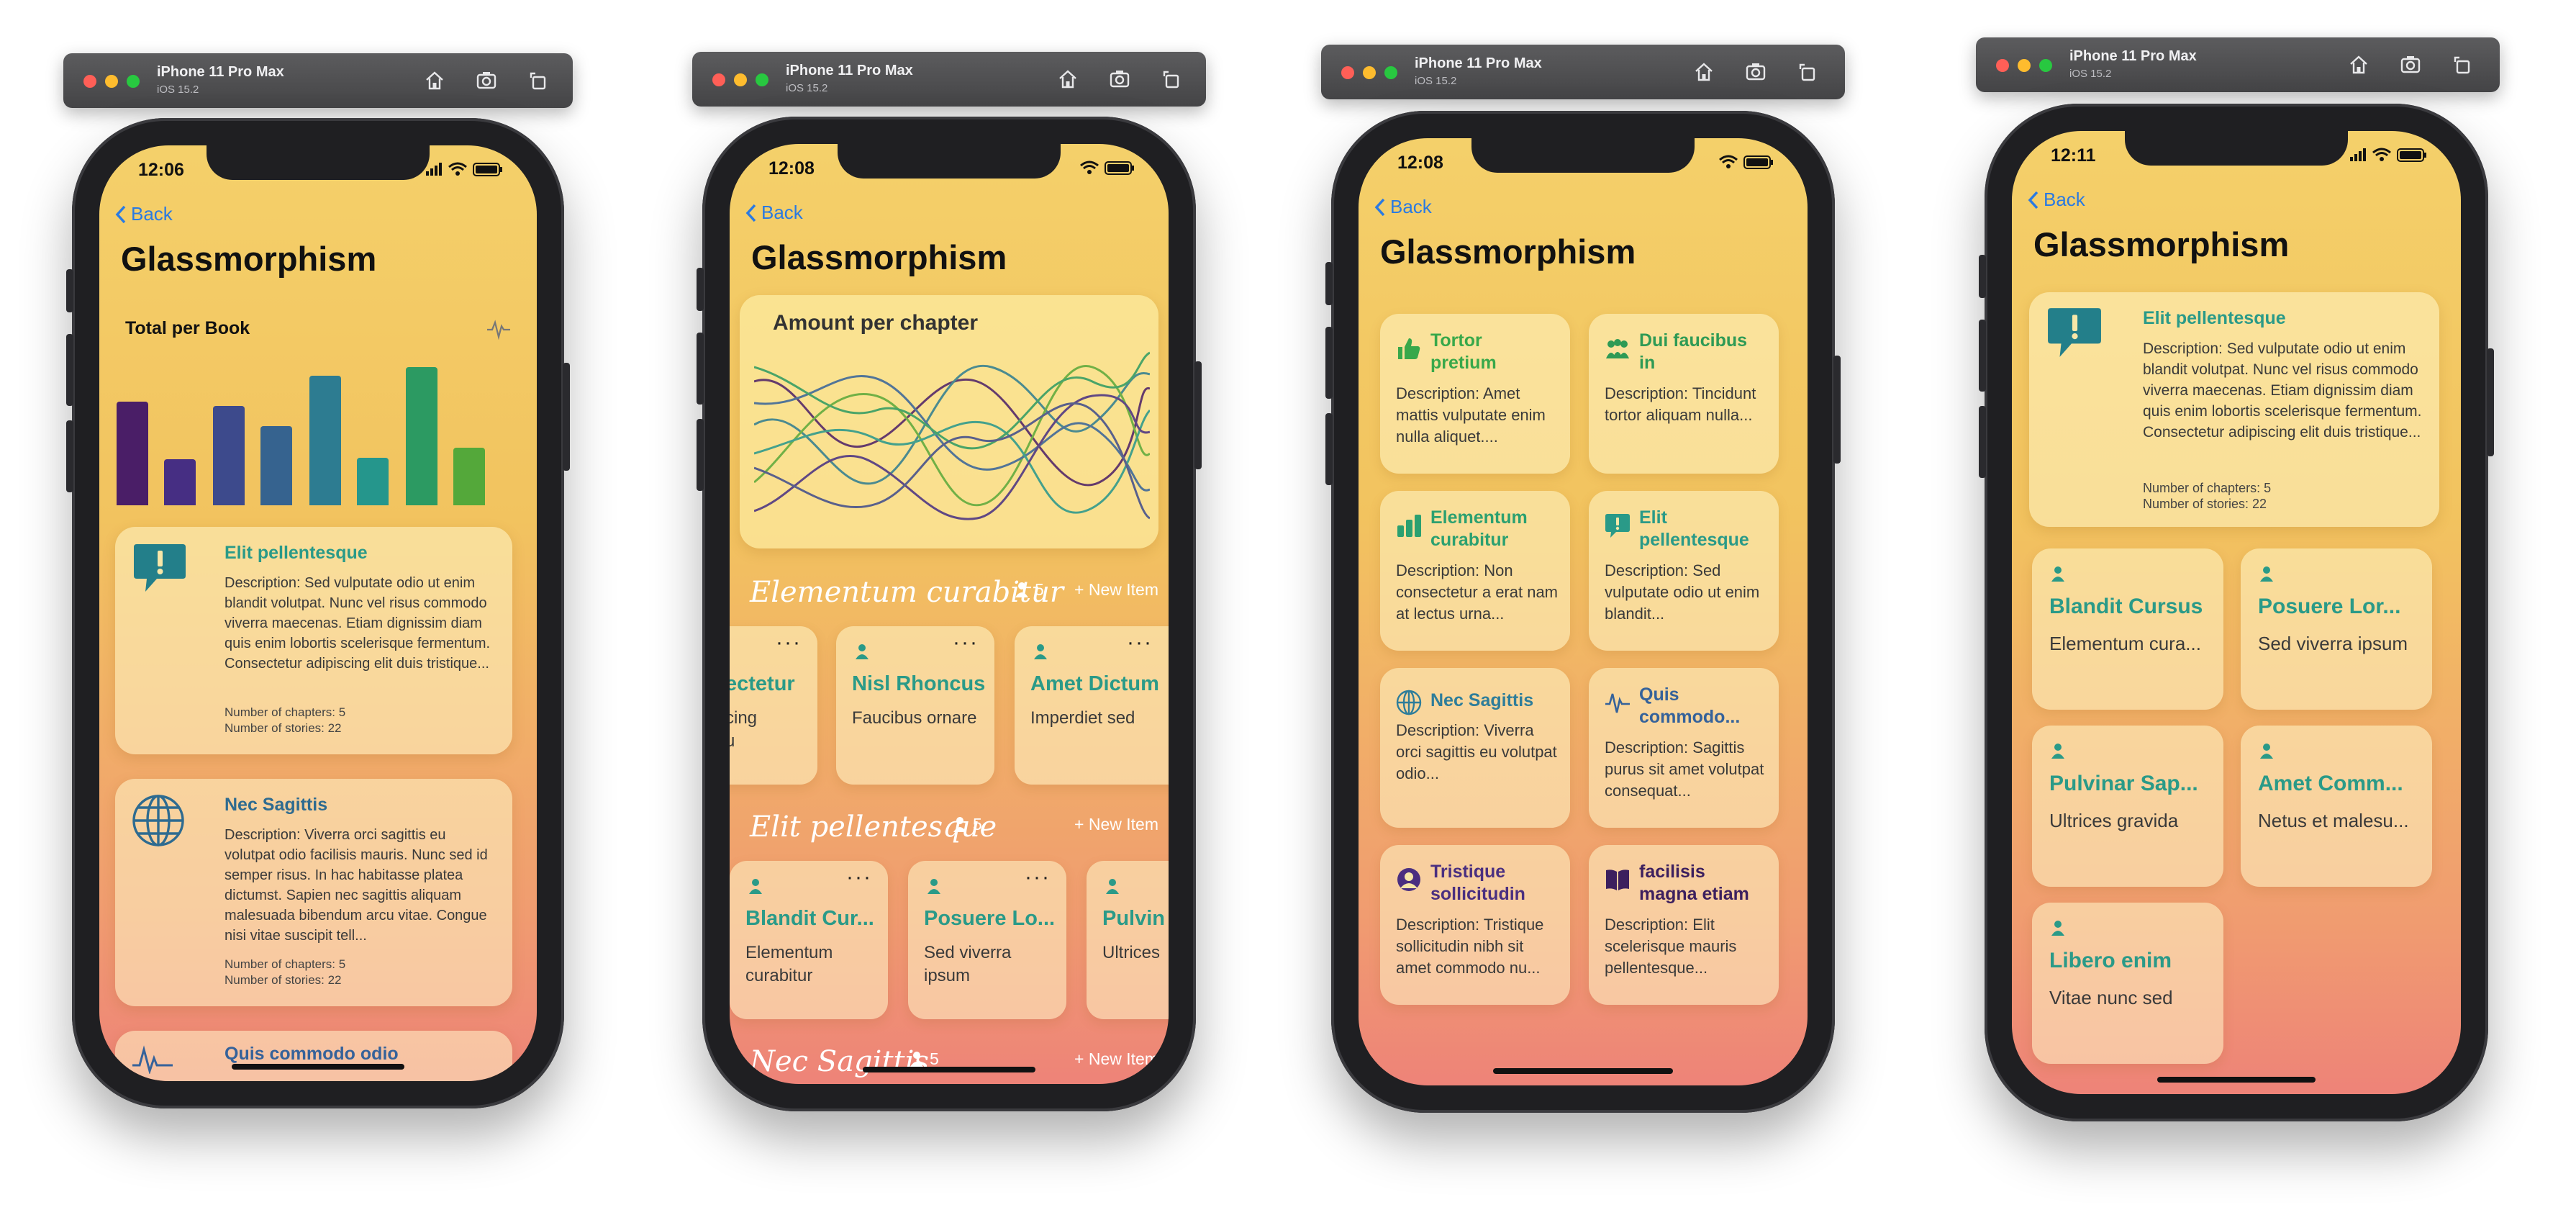  I want to click on chart-title: Amount per chapter, so click(876, 323).